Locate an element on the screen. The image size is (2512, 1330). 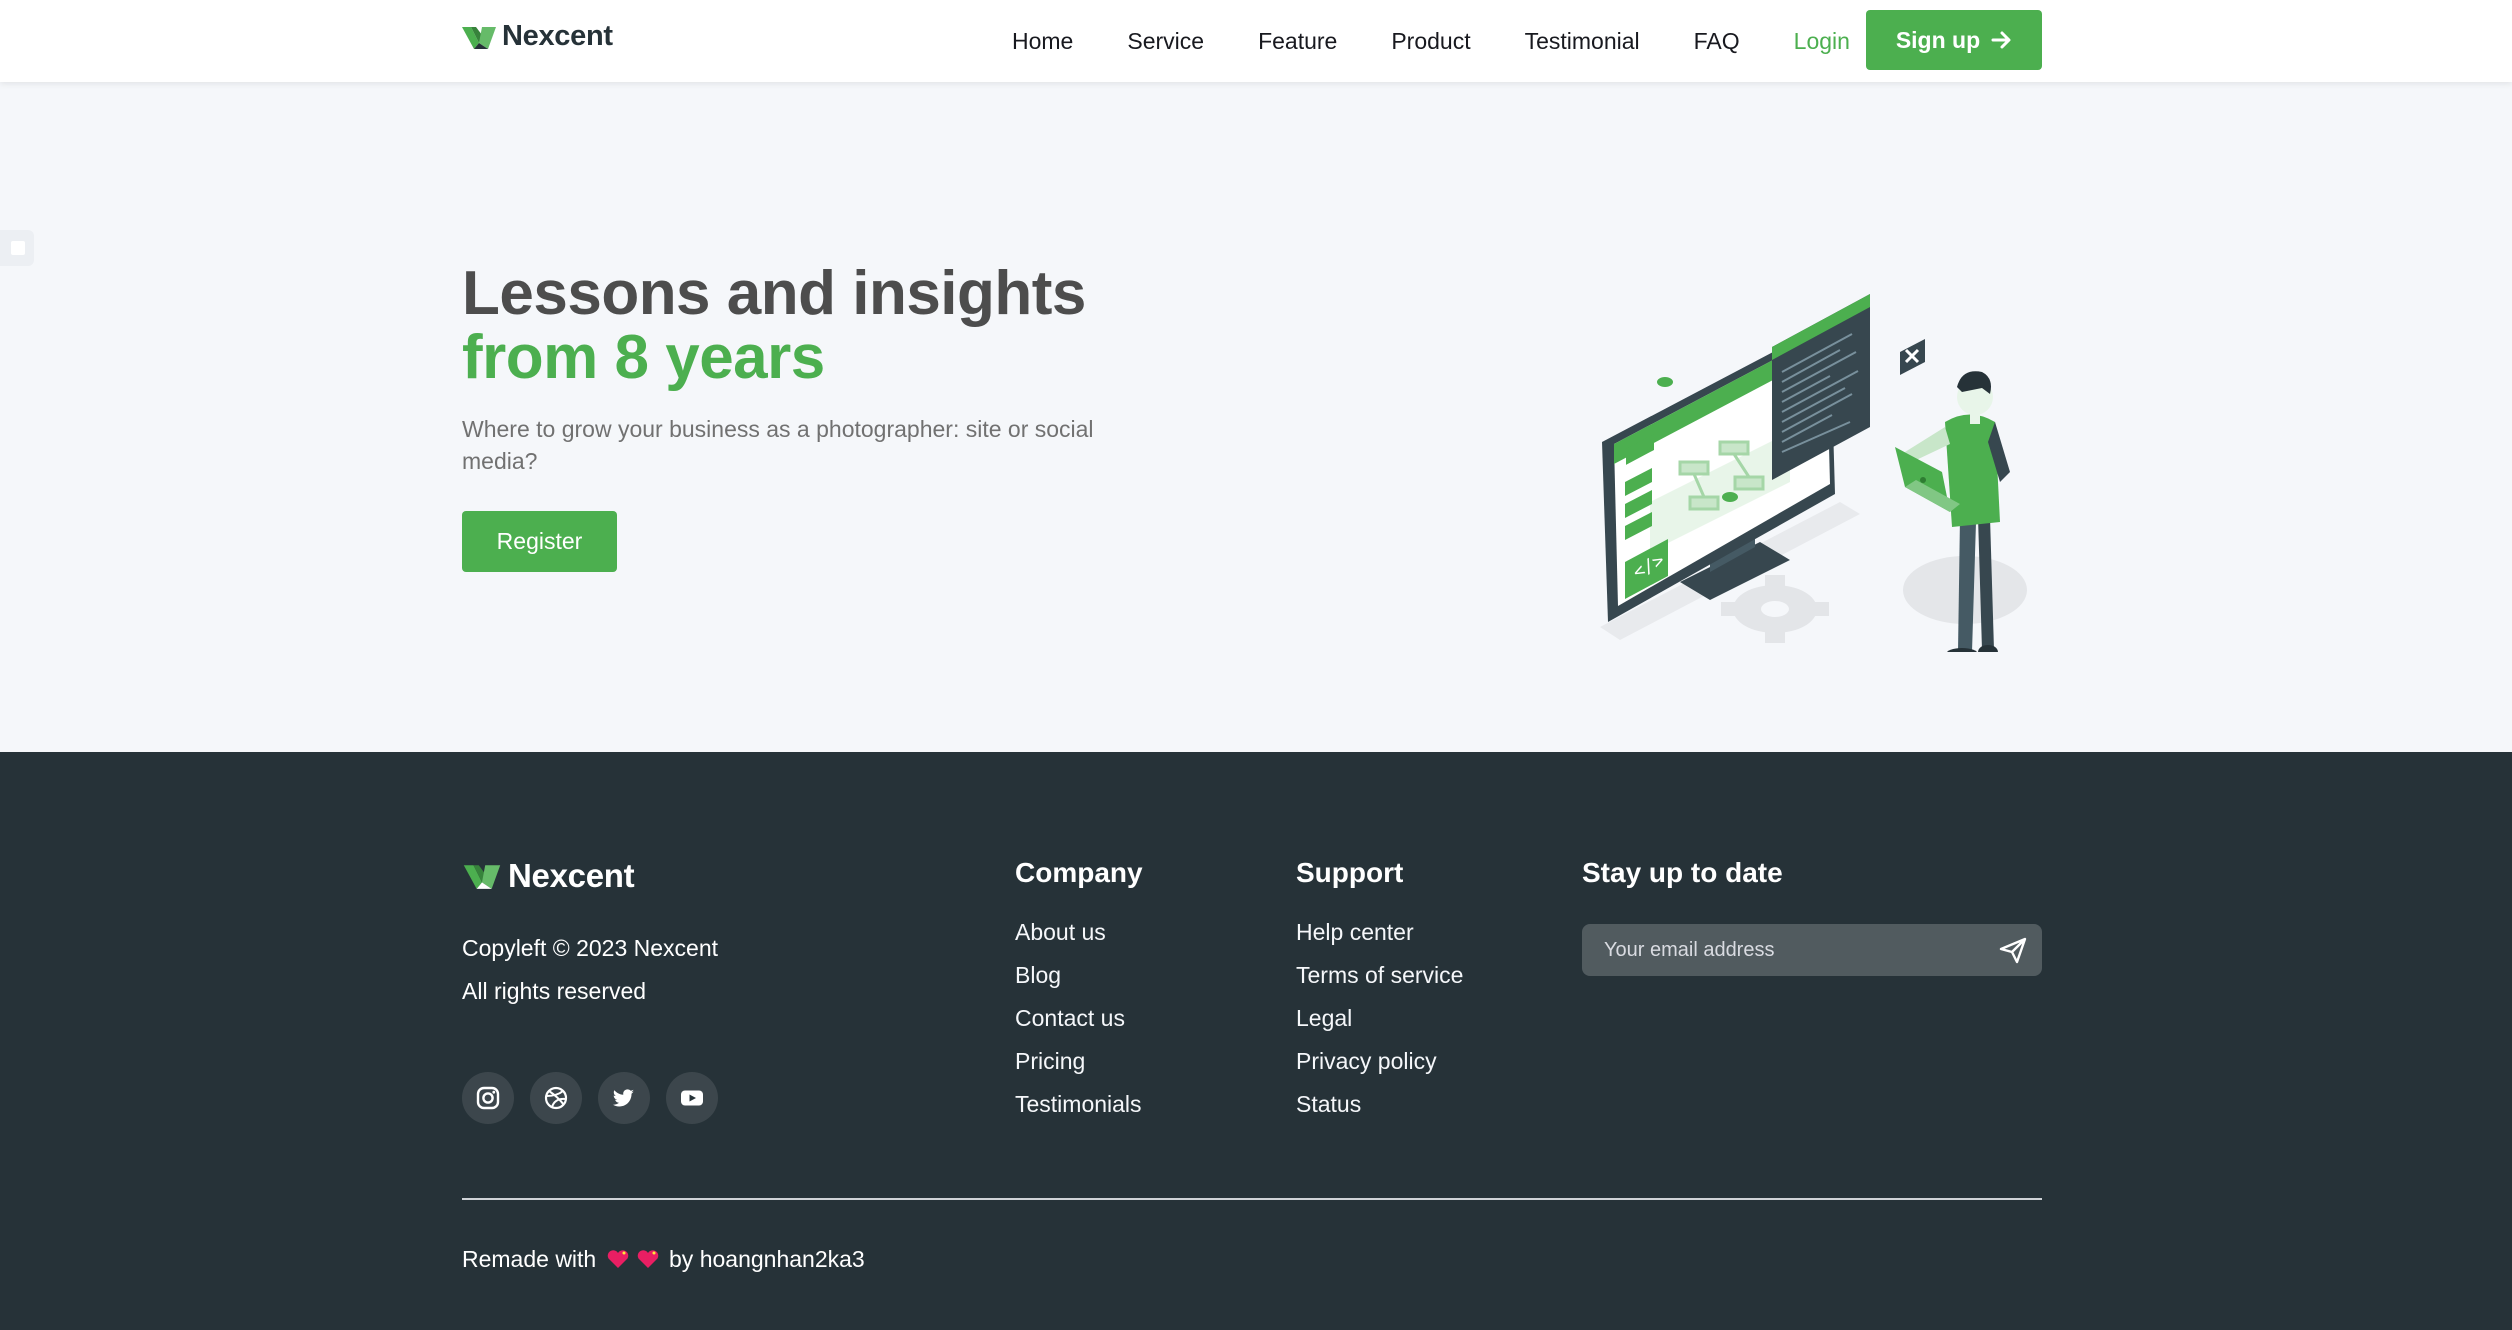
nav-faq: FAQ is located at coordinates (1717, 41).